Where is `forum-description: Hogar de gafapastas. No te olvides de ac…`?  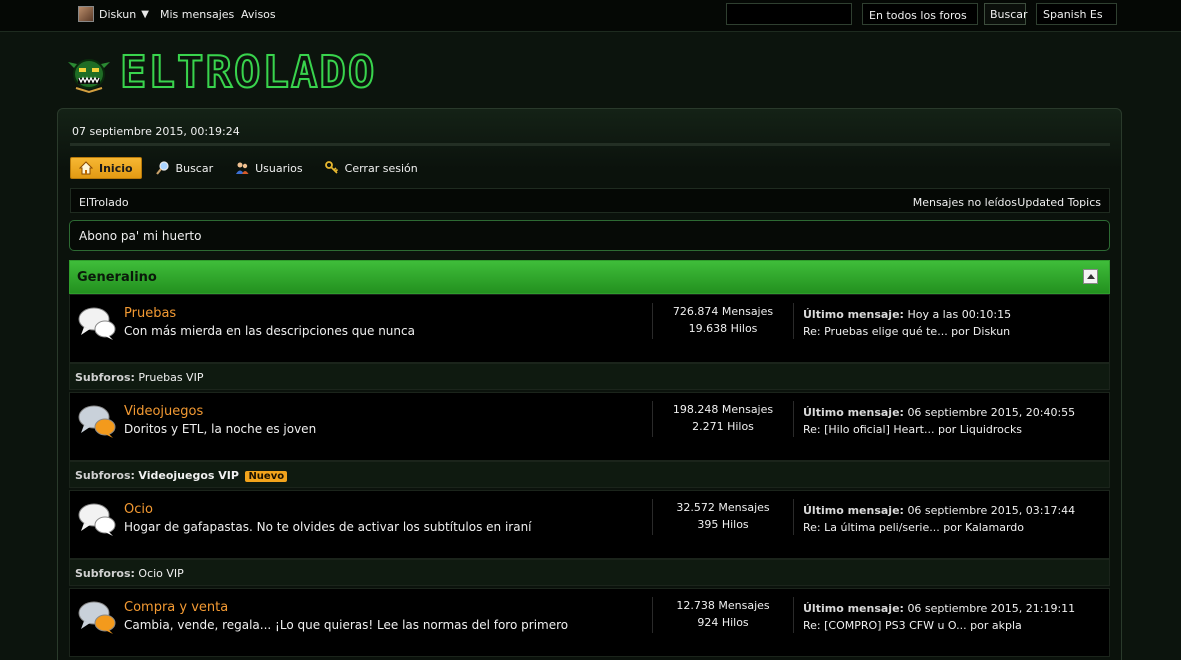 forum-description: Hogar de gafapastas. No te olvides de ac… is located at coordinates (328, 527).